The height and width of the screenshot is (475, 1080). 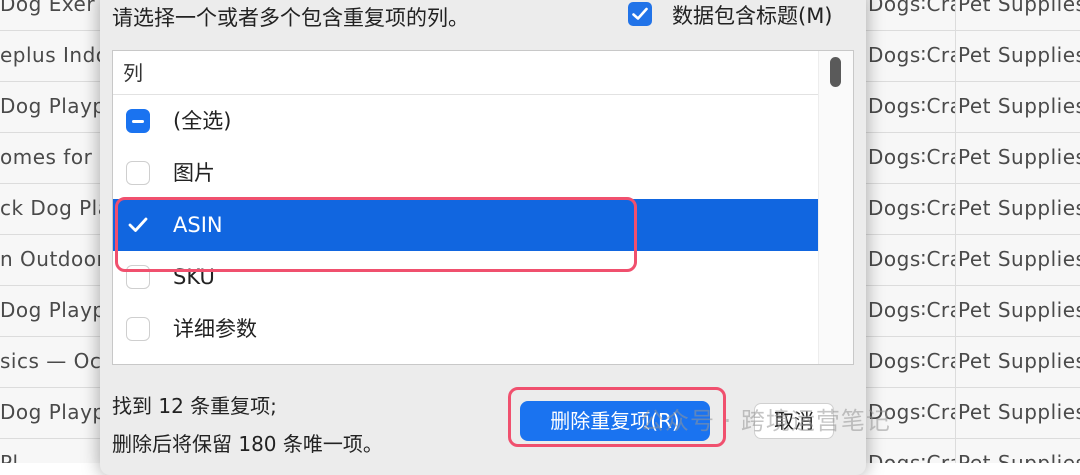 I want to click on duplicates-found-text: 找到 12 条重复项;, so click(x=194, y=406).